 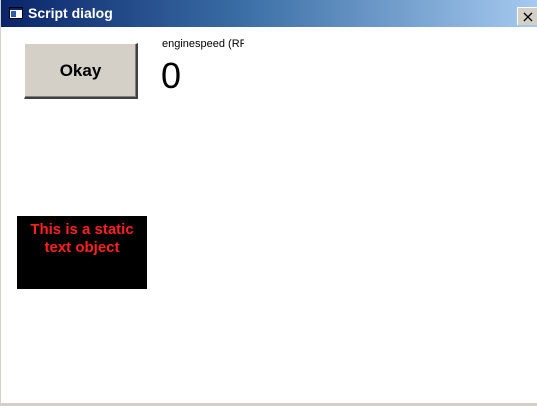 What do you see at coordinates (16, 13) in the screenshot?
I see `app-window-icon` at bounding box center [16, 13].